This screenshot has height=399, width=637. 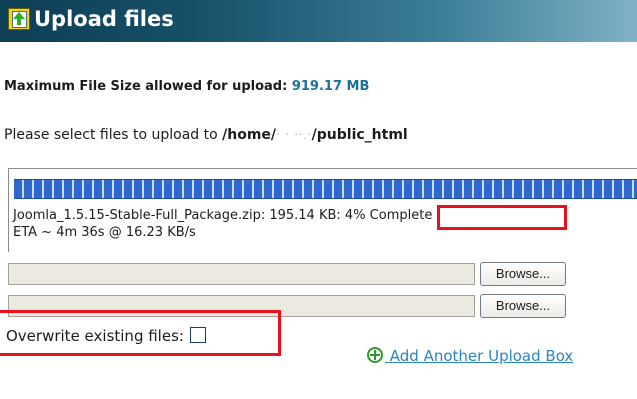 I want to click on add-circle-icon, so click(x=375, y=355).